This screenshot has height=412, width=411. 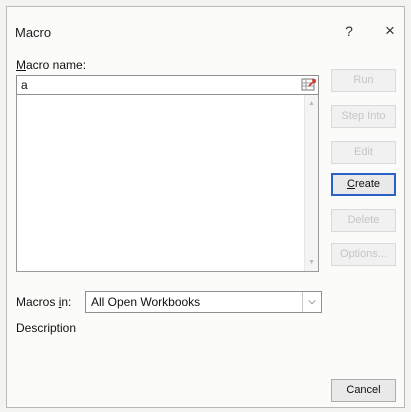 What do you see at coordinates (311, 103) in the screenshot?
I see `scroll-up-icon: ▲` at bounding box center [311, 103].